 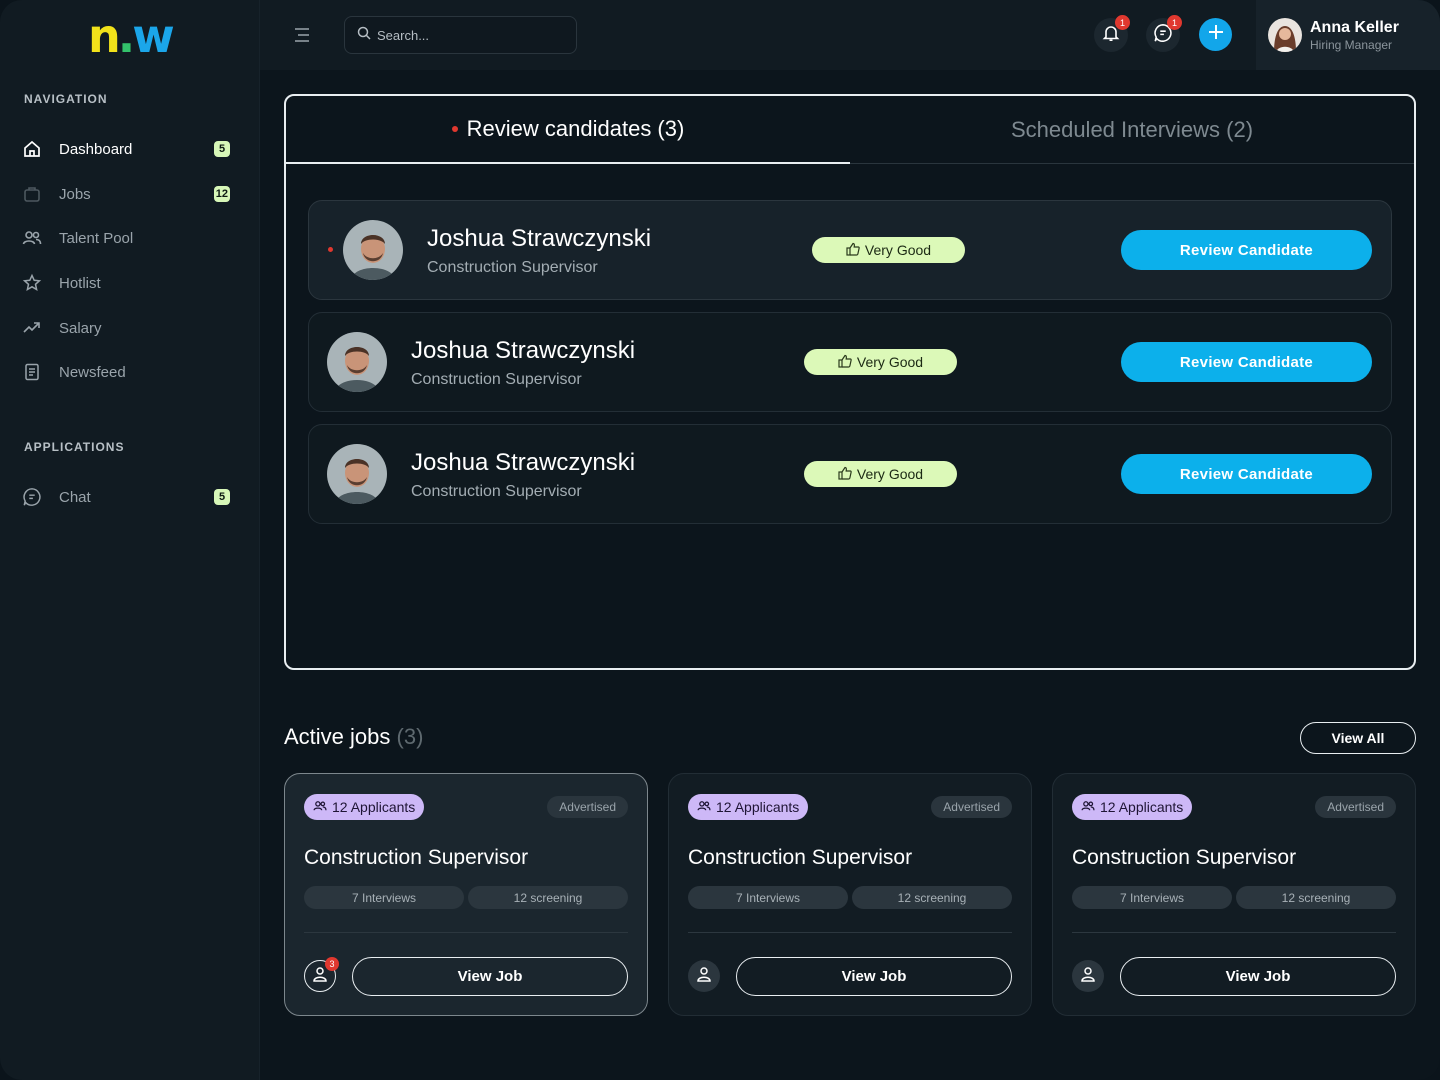 What do you see at coordinates (96, 238) in the screenshot?
I see `sidebar-item-label: Talent Pool` at bounding box center [96, 238].